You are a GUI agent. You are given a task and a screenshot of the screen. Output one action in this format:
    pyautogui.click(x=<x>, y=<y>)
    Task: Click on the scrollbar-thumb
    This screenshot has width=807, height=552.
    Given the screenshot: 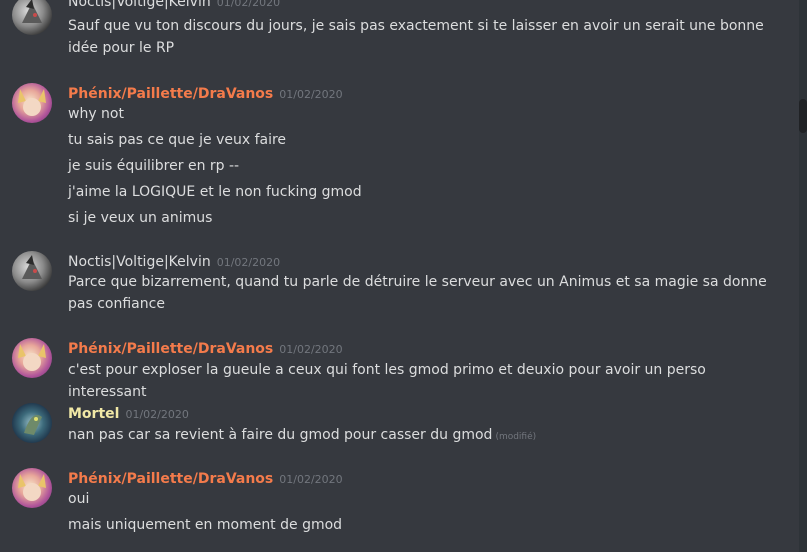 What is the action you would take?
    pyautogui.click(x=803, y=116)
    